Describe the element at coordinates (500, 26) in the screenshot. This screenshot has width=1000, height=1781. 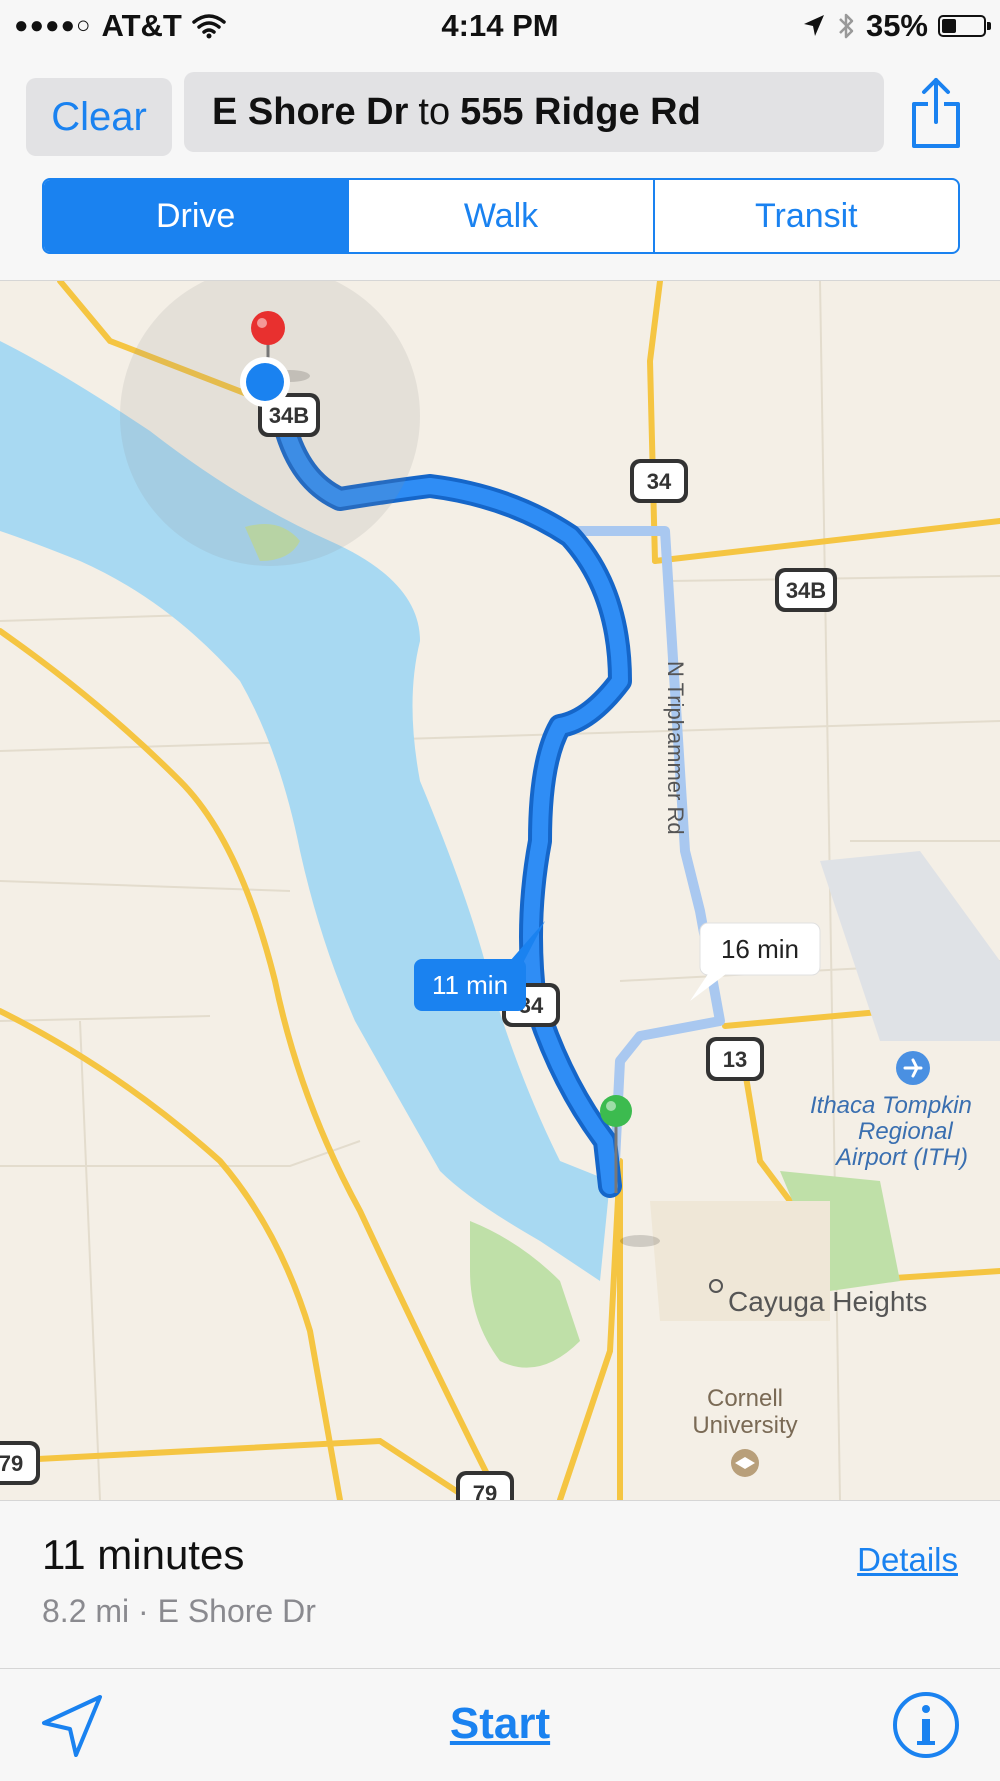
I see `status-bar: ●●●●○ AT&T 4:14 PM 35%` at that location.